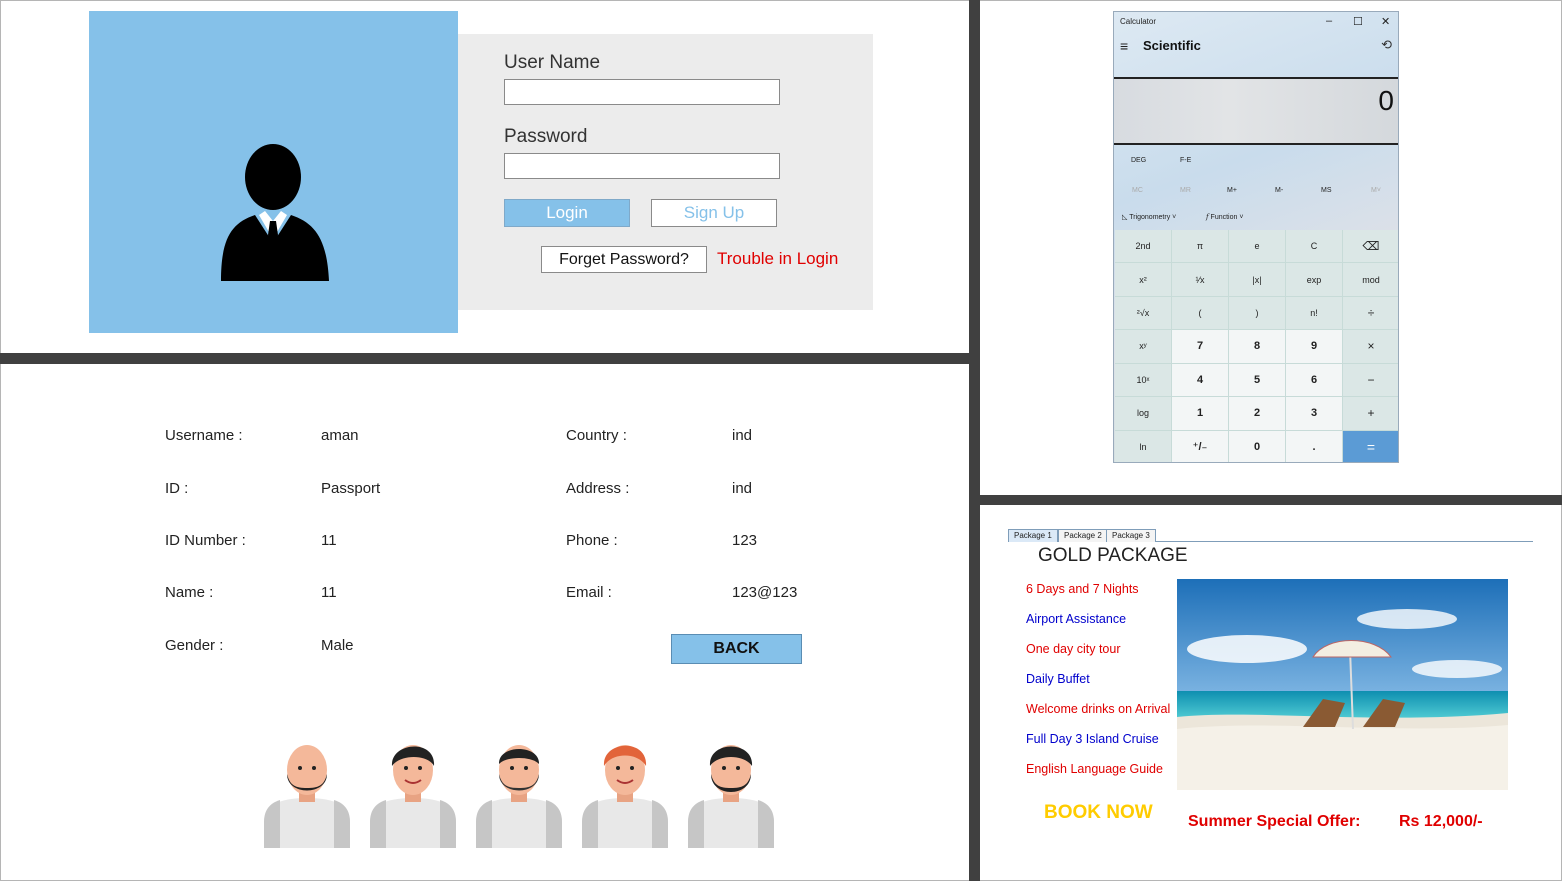  I want to click on package-feature-item: English Language Guide, so click(1094, 769).